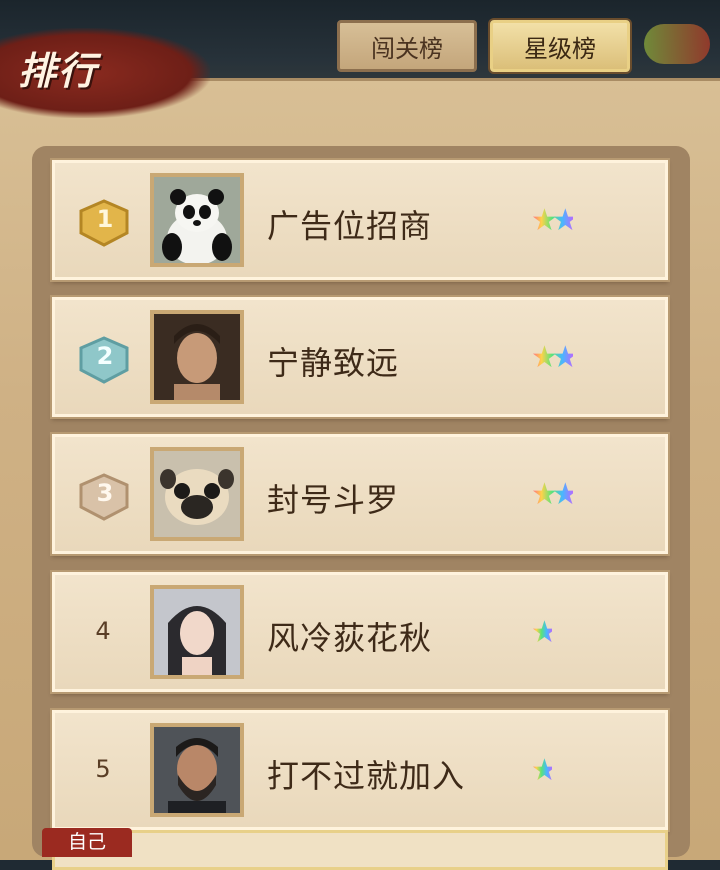 The width and height of the screenshot is (720, 870). What do you see at coordinates (103, 631) in the screenshot?
I see `rank-number: 4` at bounding box center [103, 631].